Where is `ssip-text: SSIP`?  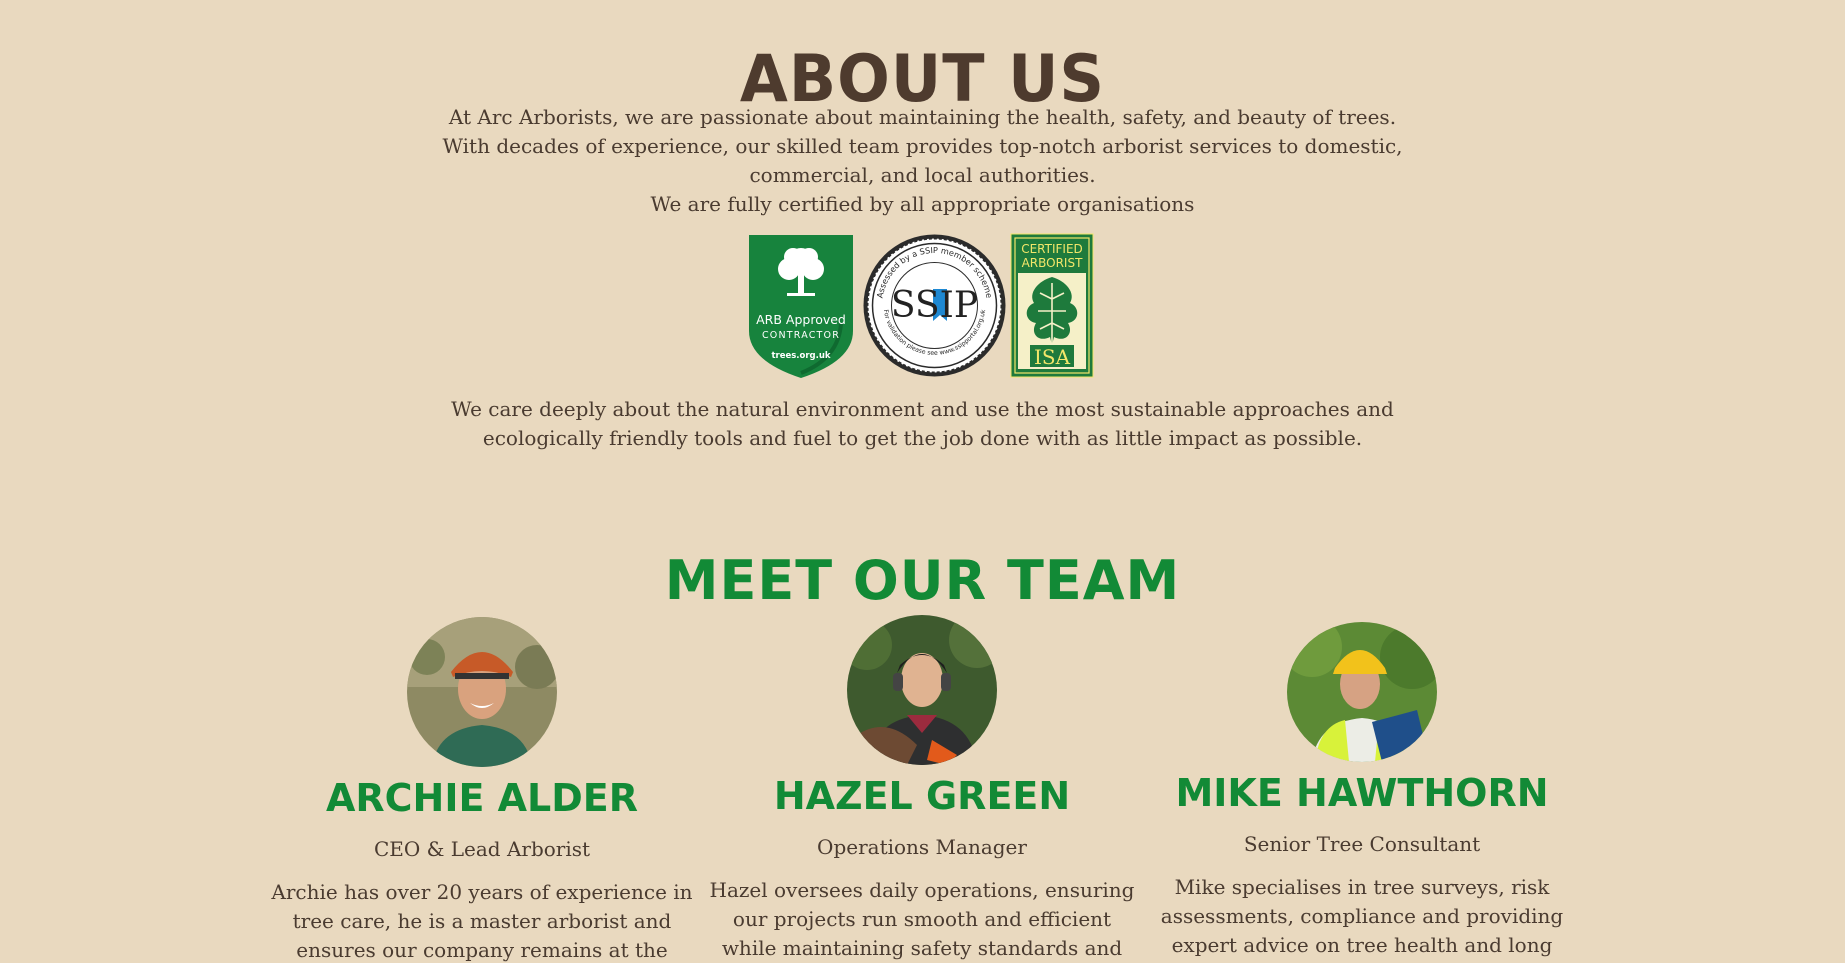
ssip-text: SSIP is located at coordinates (934, 305).